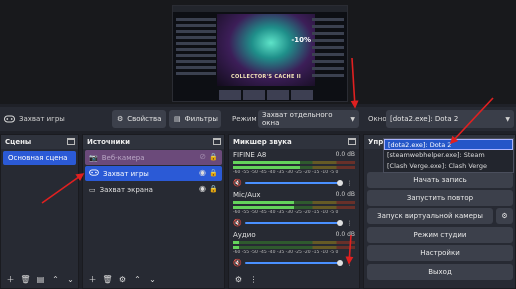 This screenshot has height=289, width=516. Describe the element at coordinates (260, 9) in the screenshot. I see `game-topbar` at that location.